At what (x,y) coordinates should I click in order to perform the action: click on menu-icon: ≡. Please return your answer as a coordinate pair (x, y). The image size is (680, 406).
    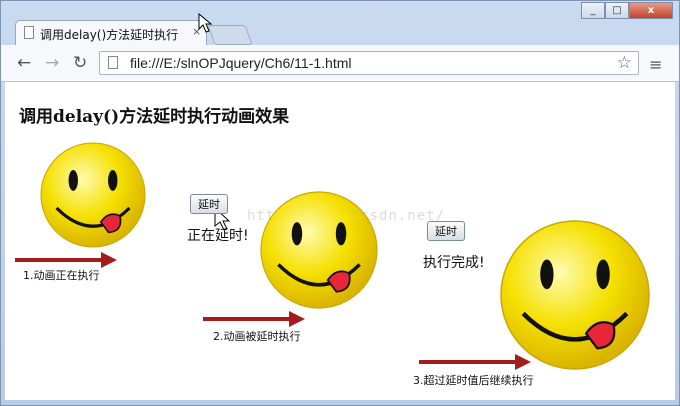
    Looking at the image, I should click on (655, 64).